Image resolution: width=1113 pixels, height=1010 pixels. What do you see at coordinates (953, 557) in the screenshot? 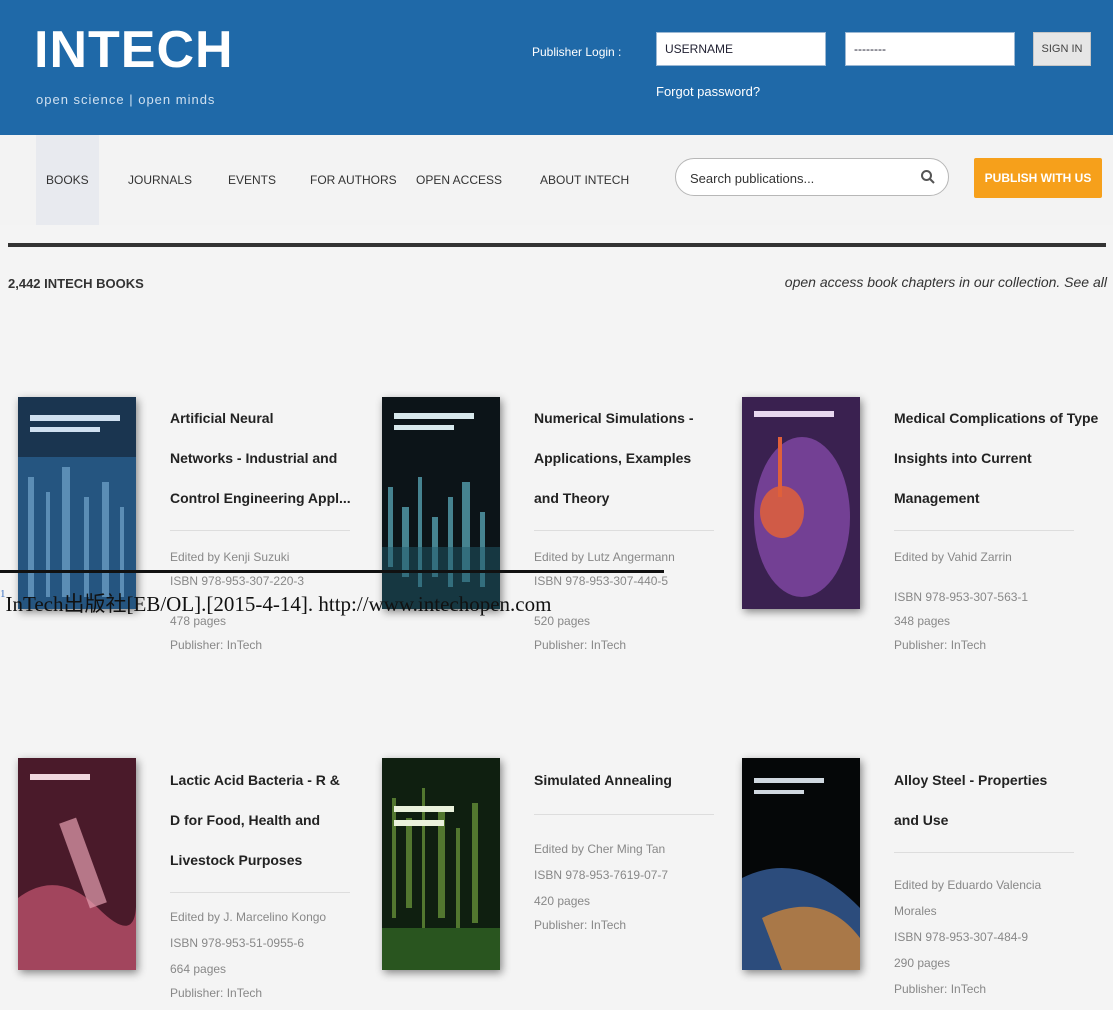
I see `book-meta: Edited by Vahid Zarrin` at bounding box center [953, 557].